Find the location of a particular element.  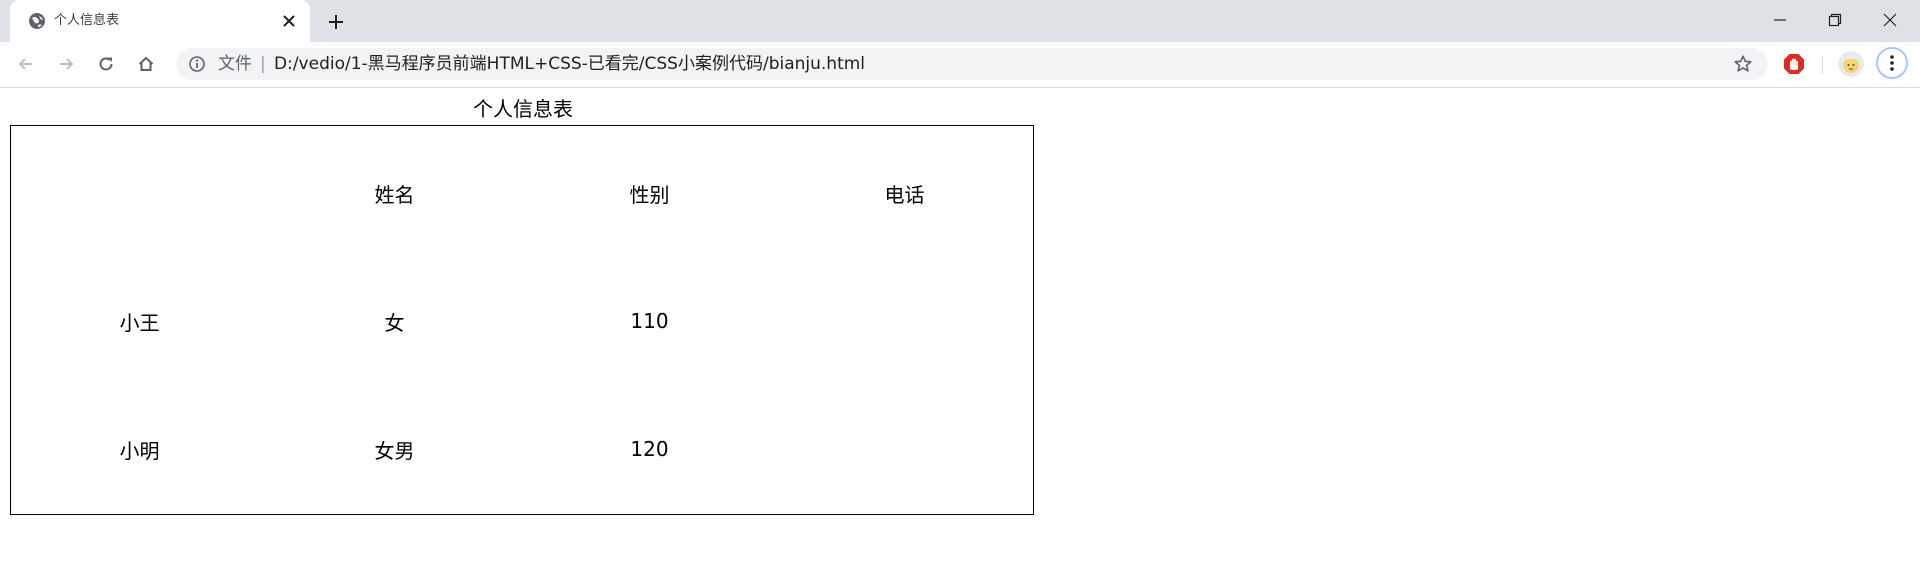

close-icon is located at coordinates (1890, 20).